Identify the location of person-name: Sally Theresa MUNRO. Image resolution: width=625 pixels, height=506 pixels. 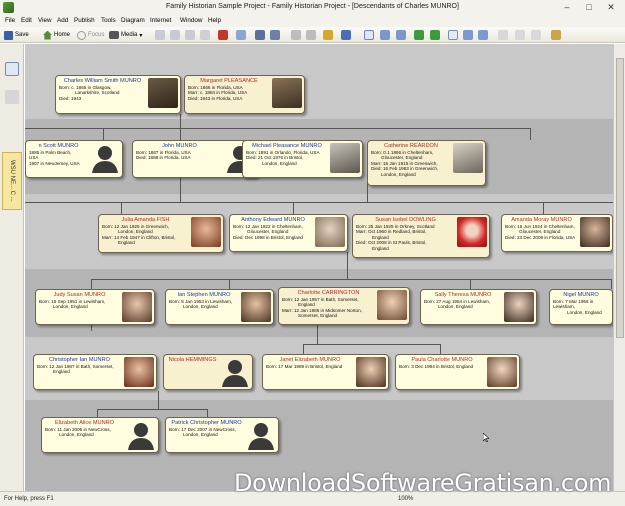
(463, 295).